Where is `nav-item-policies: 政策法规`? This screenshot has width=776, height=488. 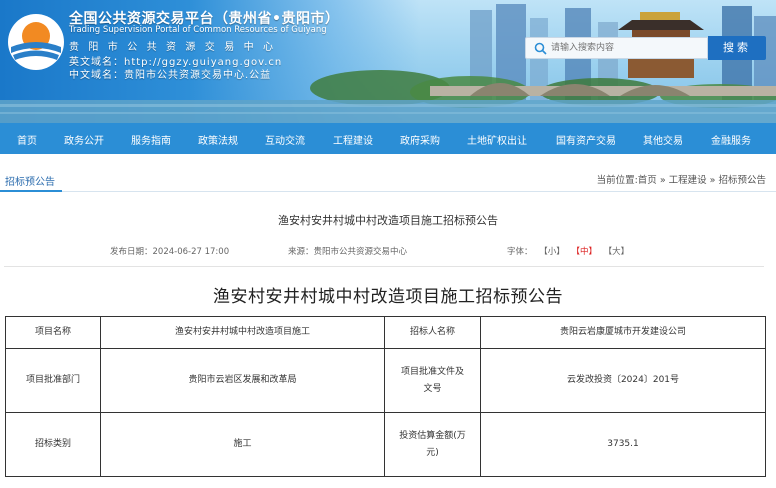
nav-item-policies: 政策法规 is located at coordinates (218, 139).